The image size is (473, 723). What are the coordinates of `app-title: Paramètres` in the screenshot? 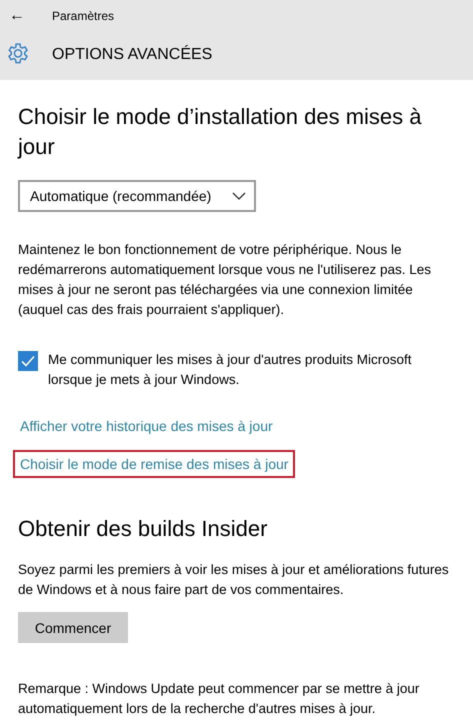 It's located at (83, 16).